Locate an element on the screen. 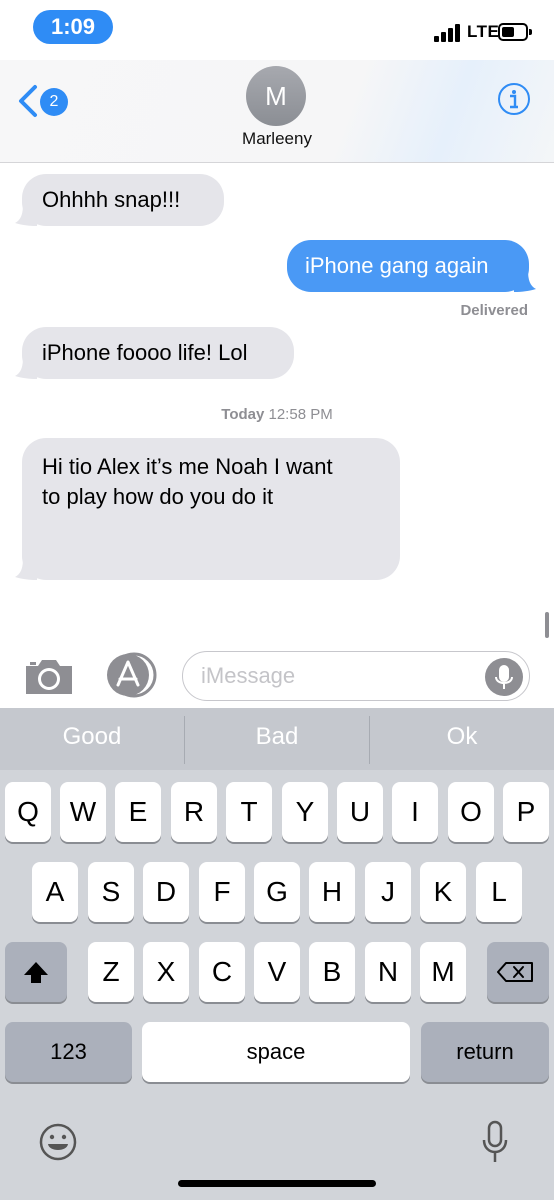 The height and width of the screenshot is (1200, 554). key-m: M is located at coordinates (443, 972).